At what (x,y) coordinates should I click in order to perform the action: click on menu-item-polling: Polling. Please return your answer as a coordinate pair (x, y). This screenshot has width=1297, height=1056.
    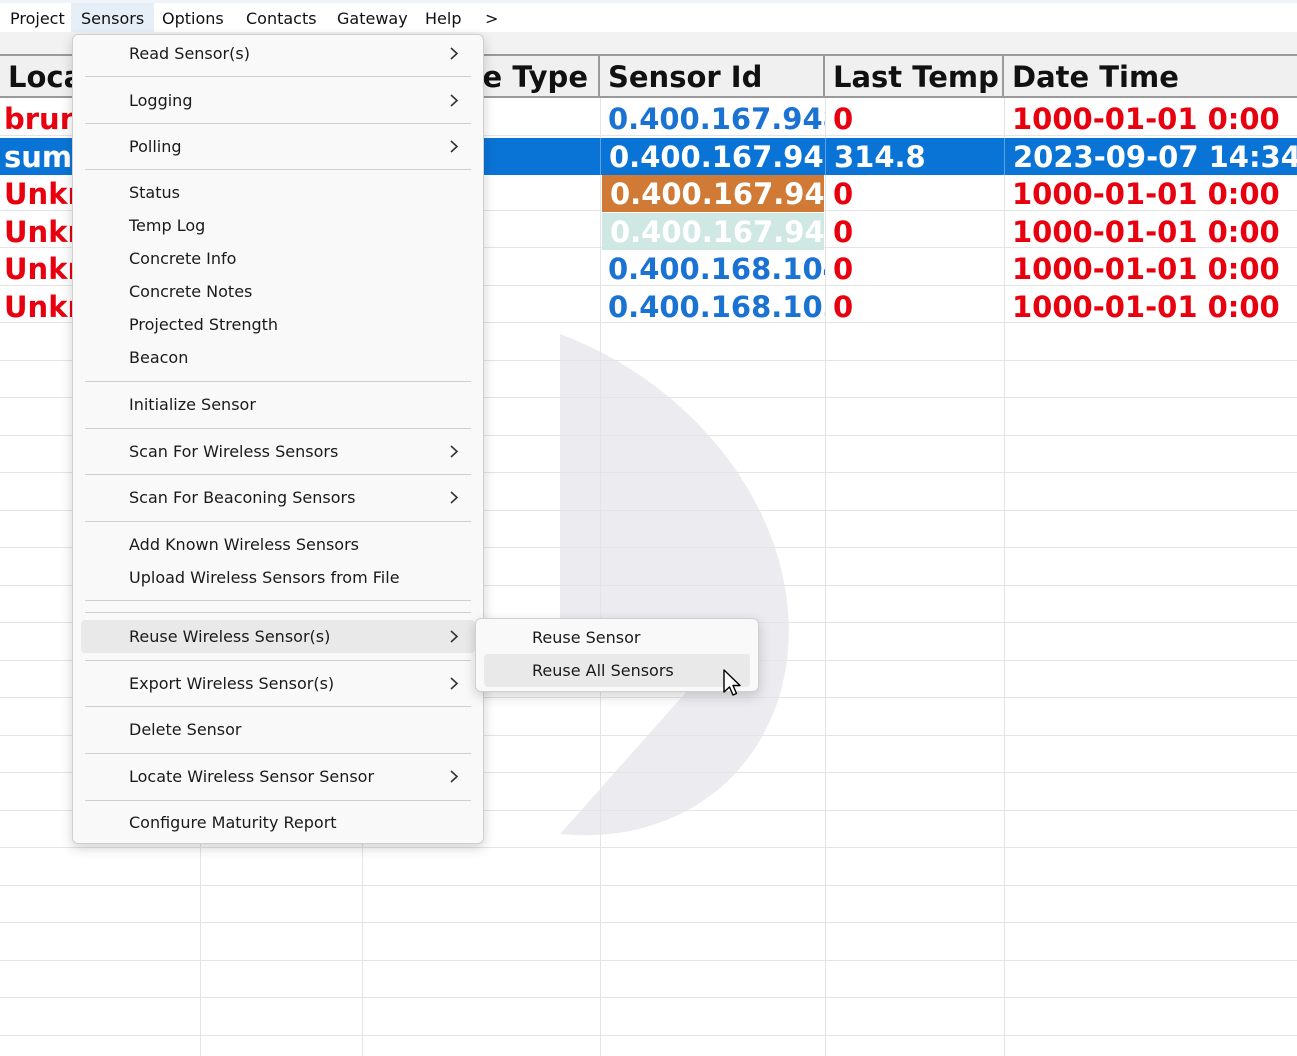
    Looking at the image, I should click on (278, 146).